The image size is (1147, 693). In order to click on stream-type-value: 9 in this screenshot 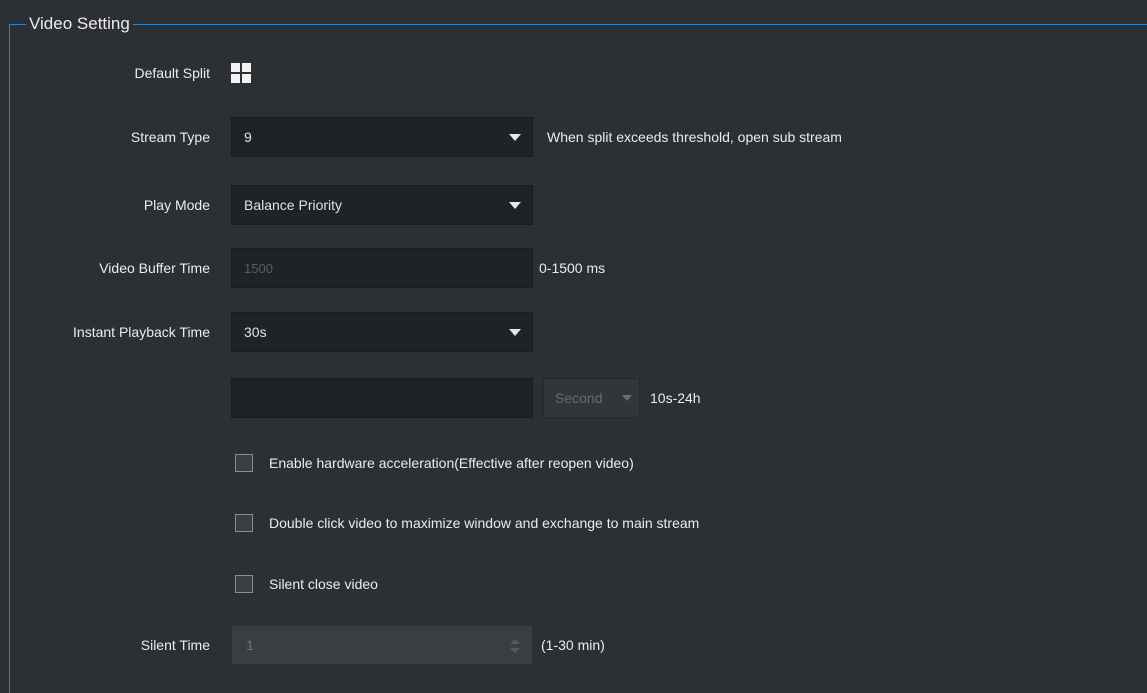, I will do `click(248, 137)`.